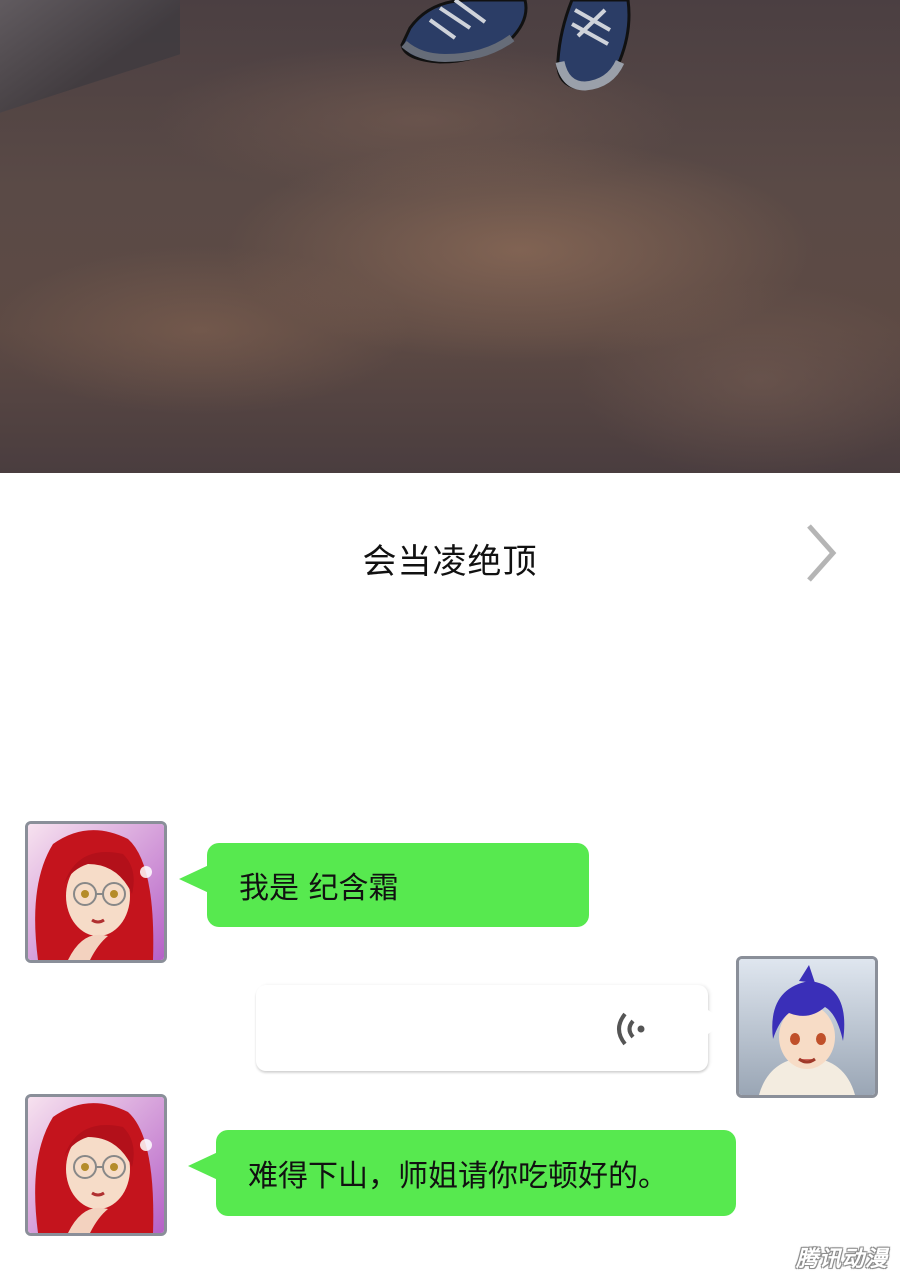  Describe the element at coordinates (464, 32) in the screenshot. I see `left-sneaker` at that location.